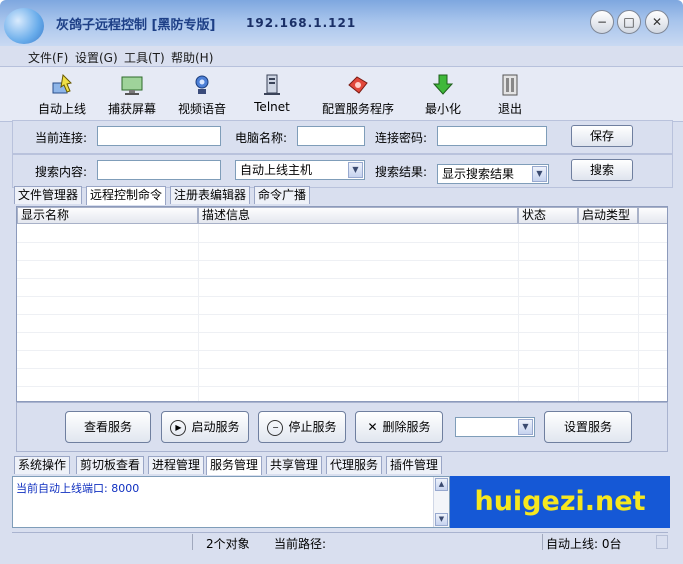 This screenshot has width=683, height=564. I want to click on screen-capture-button: 捕获屏幕, so click(132, 95).